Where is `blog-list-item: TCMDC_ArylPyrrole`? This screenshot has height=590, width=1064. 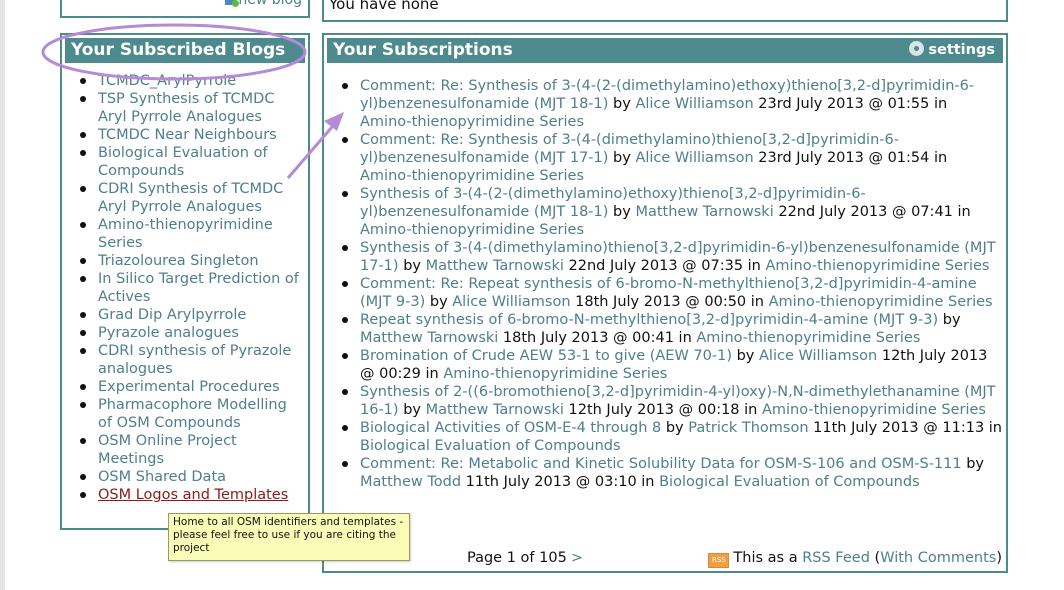 blog-list-item: TCMDC_ArylPyrrole is located at coordinates (190, 81).